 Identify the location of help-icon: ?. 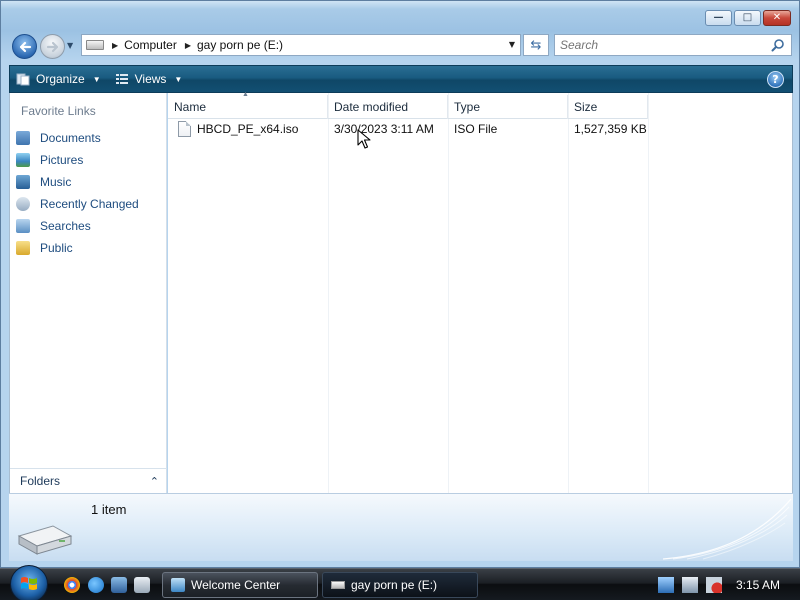
(775, 79).